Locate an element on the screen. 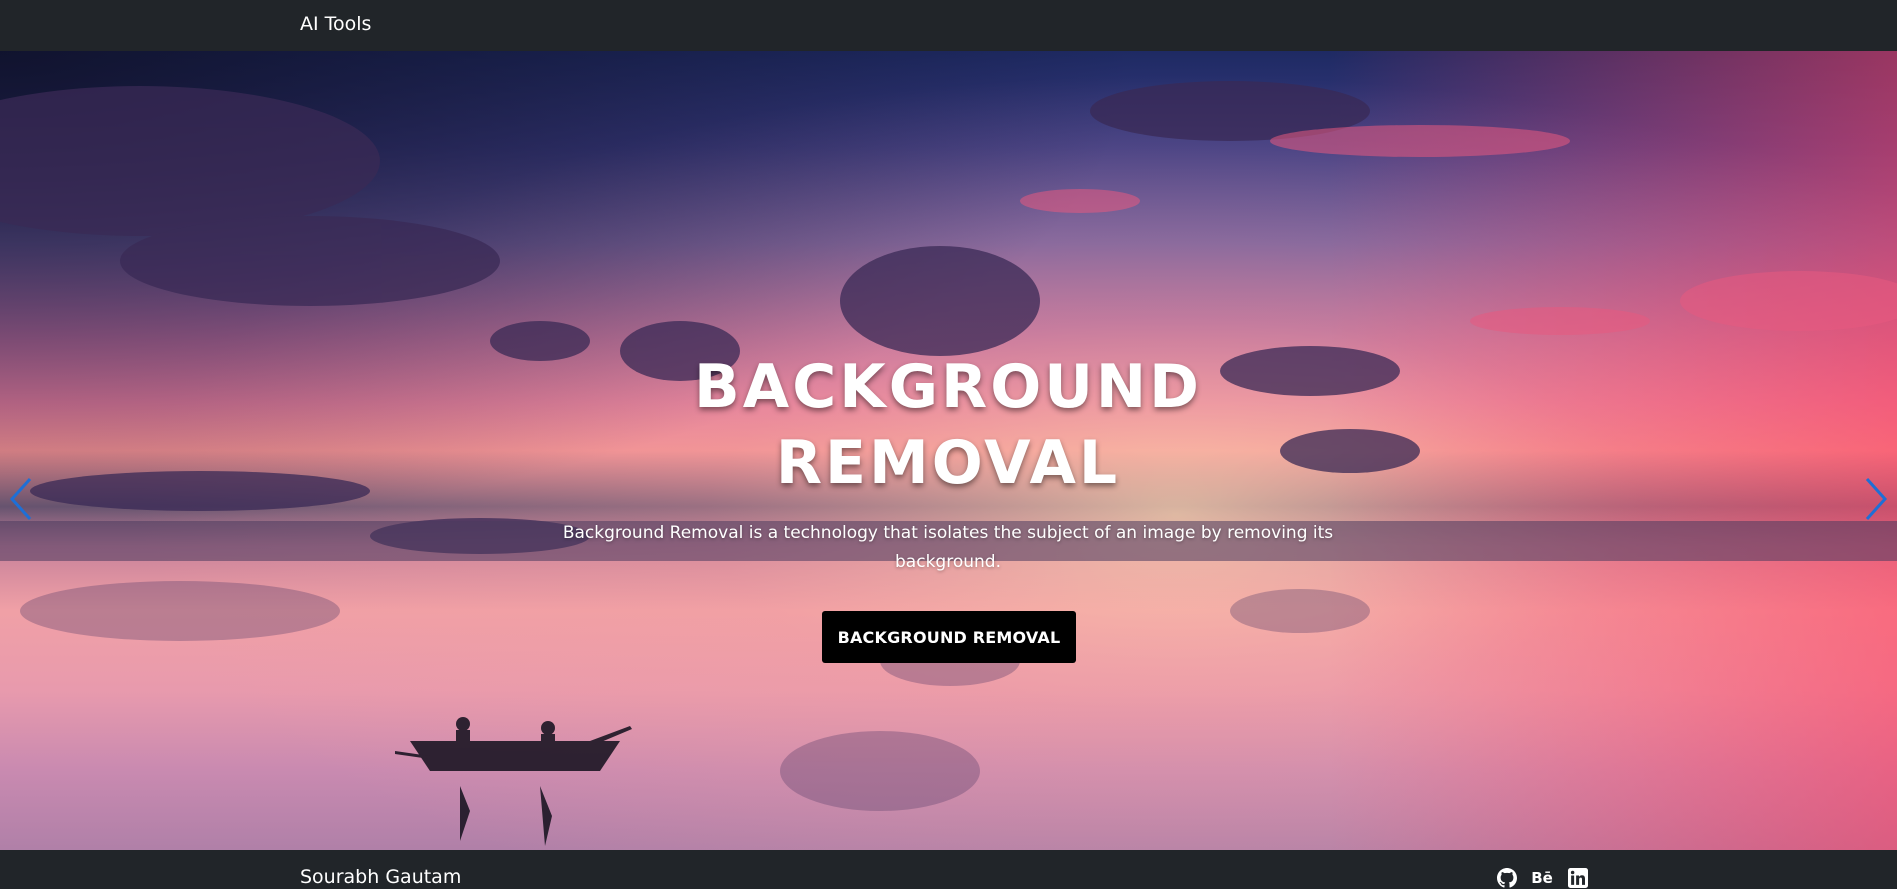 This screenshot has height=889, width=1897. linkedin-link is located at coordinates (1578, 878).